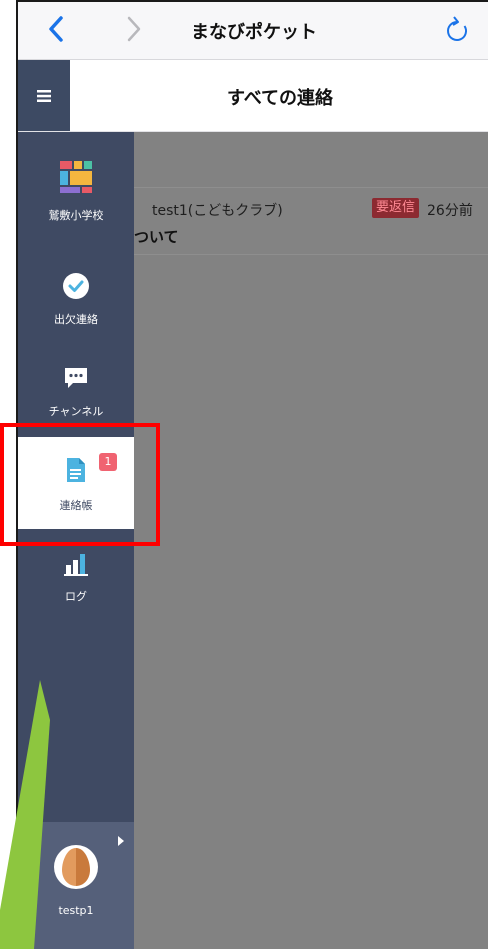 The image size is (488, 949). I want to click on message-time: 26分前, so click(450, 211).